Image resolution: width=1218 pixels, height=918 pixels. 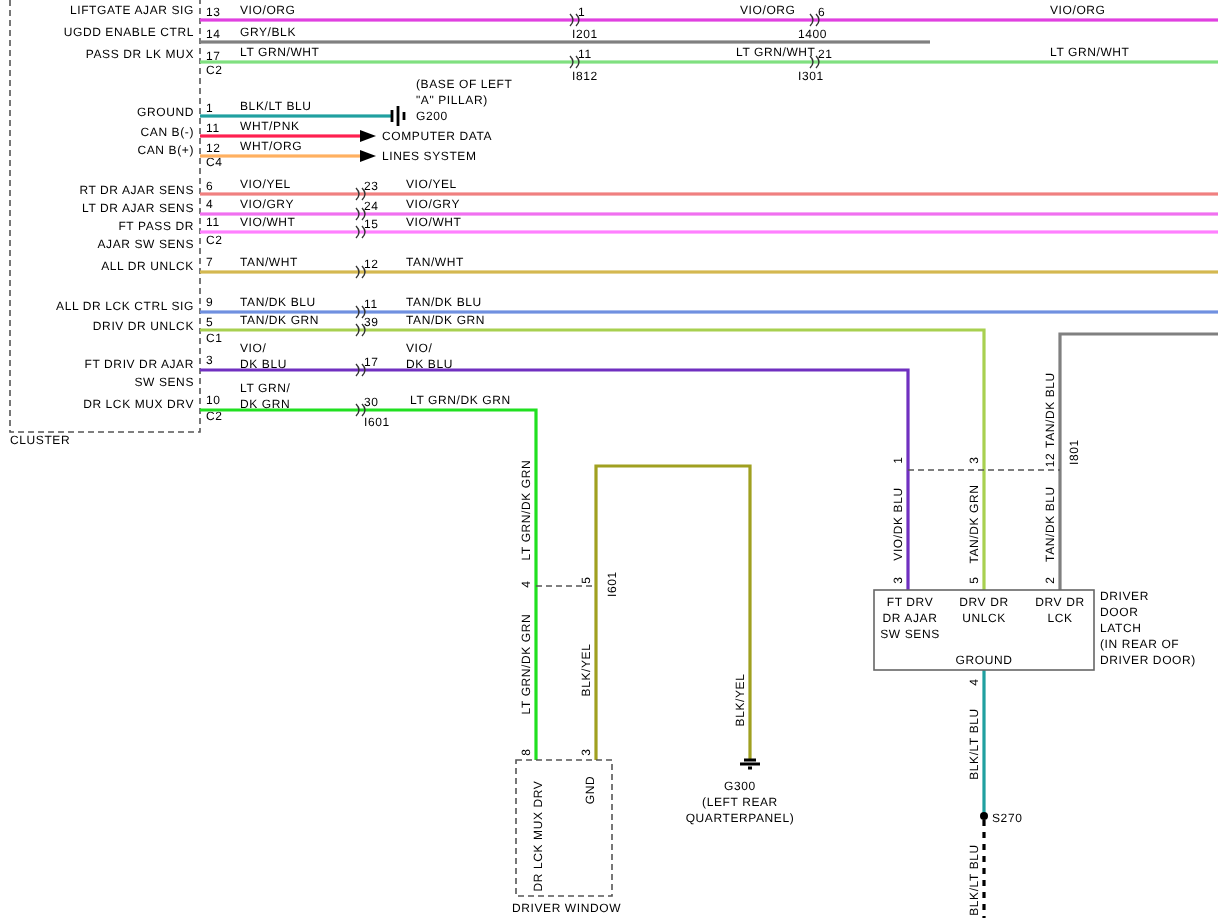 What do you see at coordinates (984, 816) in the screenshot?
I see `splice-dot` at bounding box center [984, 816].